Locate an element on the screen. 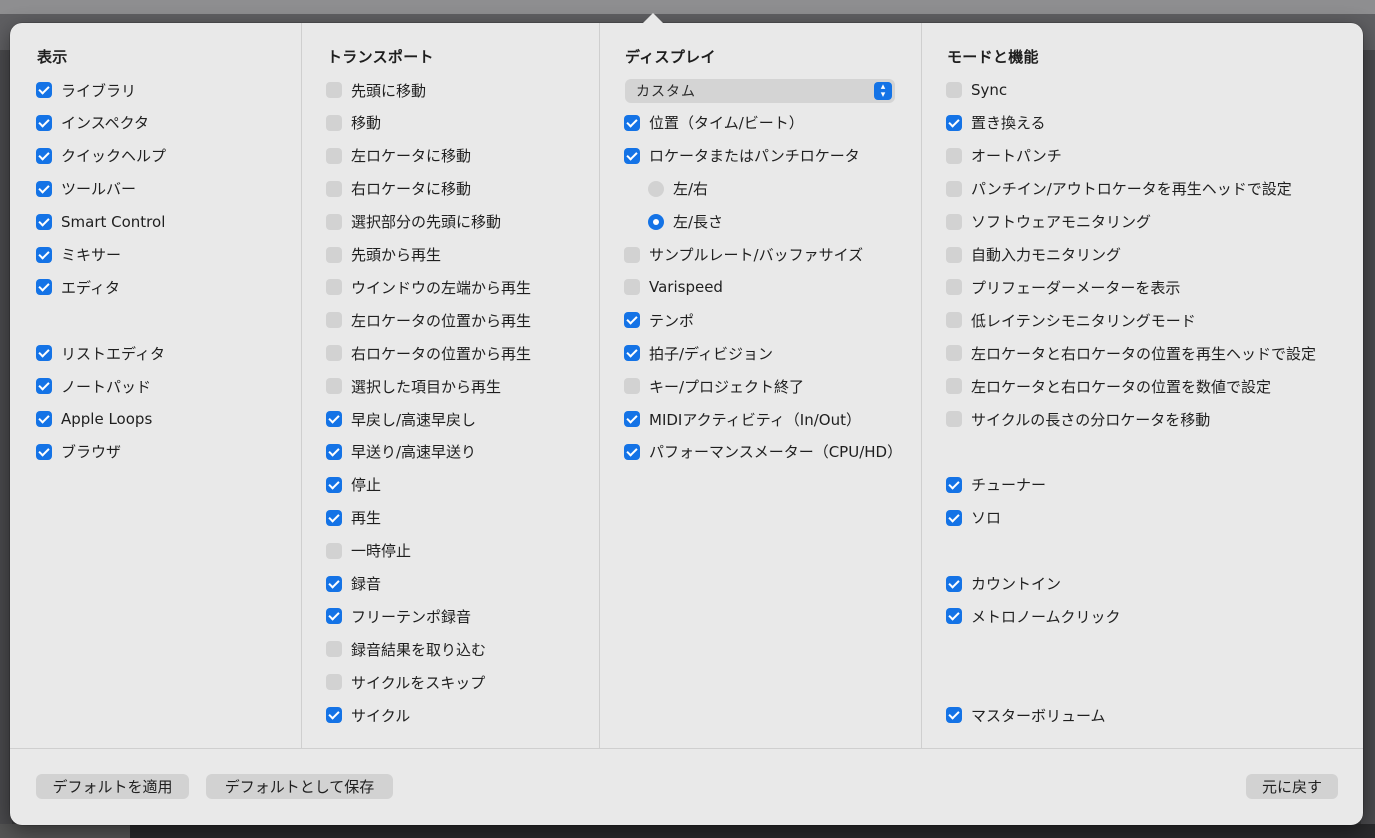 This screenshot has width=1375, height=838. display-option-2: クイックヘルプ is located at coordinates (101, 156).